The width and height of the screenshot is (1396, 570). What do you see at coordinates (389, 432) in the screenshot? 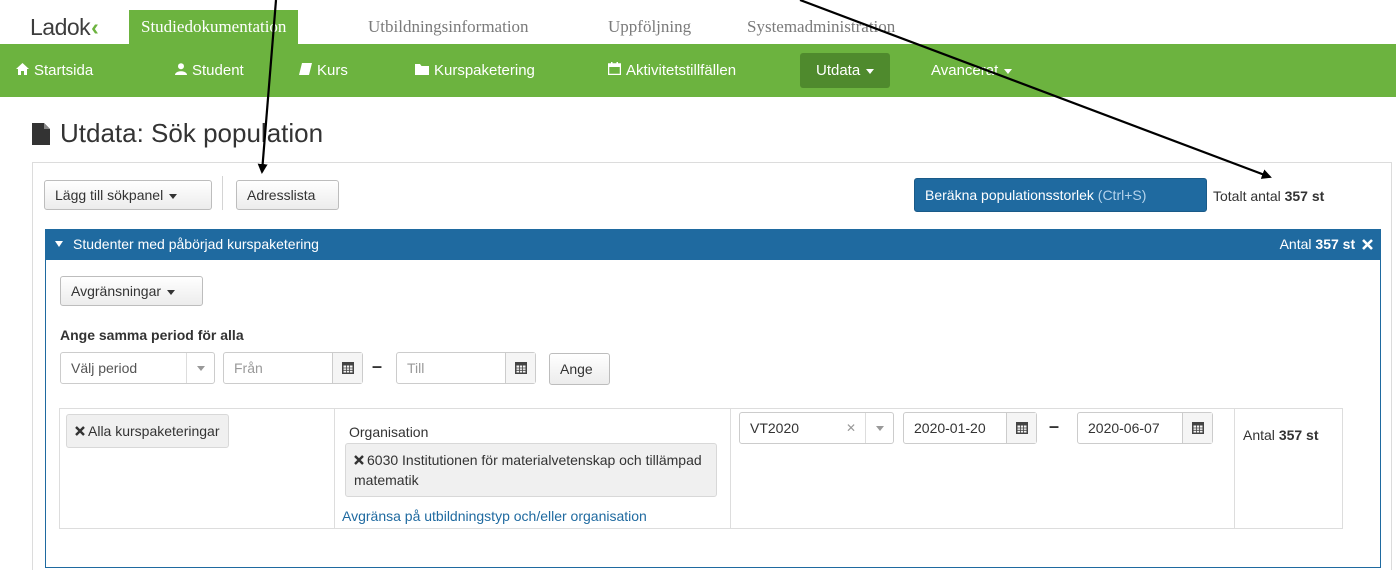
I see `organisation-label: Organisation` at bounding box center [389, 432].